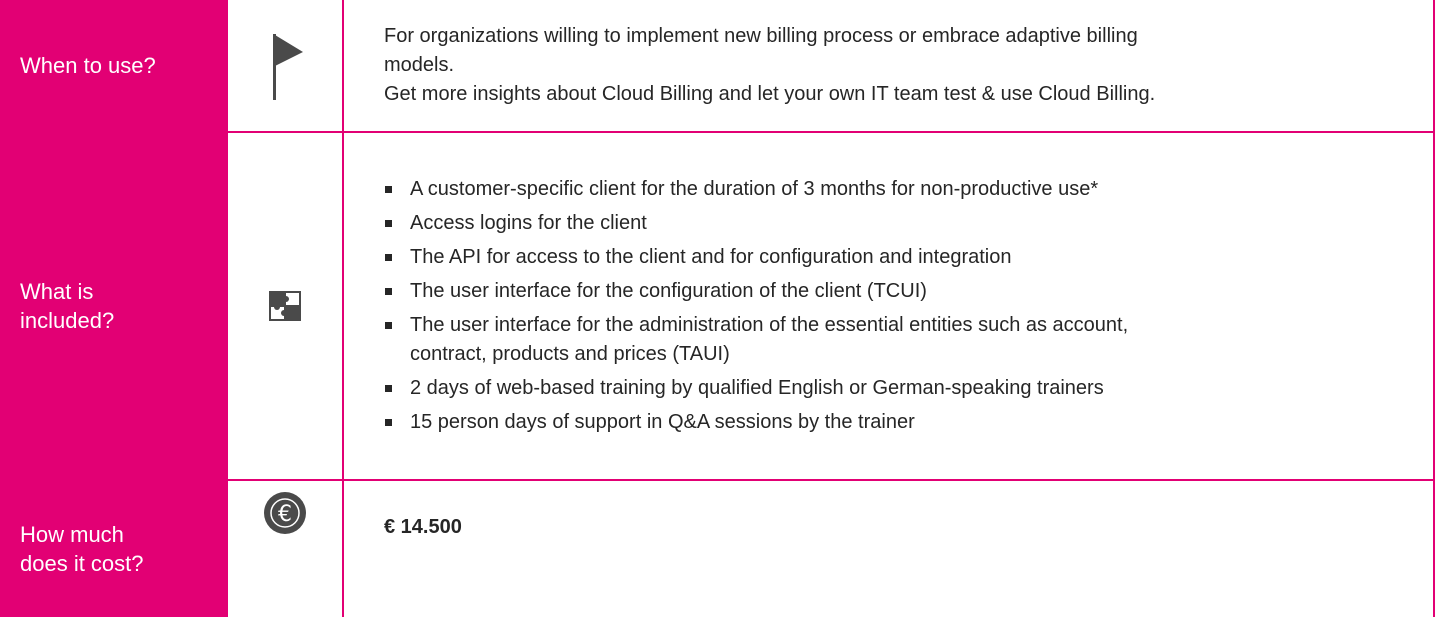 This screenshot has width=1448, height=617. What do you see at coordinates (423, 527) in the screenshot?
I see `price-value: € 14.500` at bounding box center [423, 527].